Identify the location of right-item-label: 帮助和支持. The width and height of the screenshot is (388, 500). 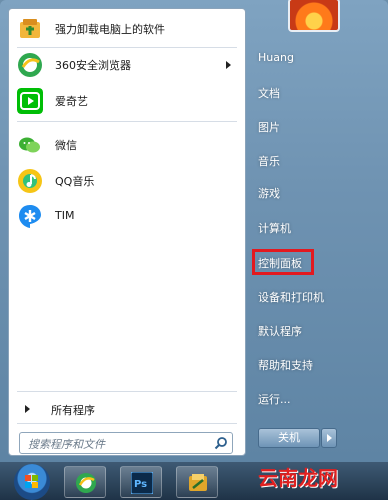
(285, 365).